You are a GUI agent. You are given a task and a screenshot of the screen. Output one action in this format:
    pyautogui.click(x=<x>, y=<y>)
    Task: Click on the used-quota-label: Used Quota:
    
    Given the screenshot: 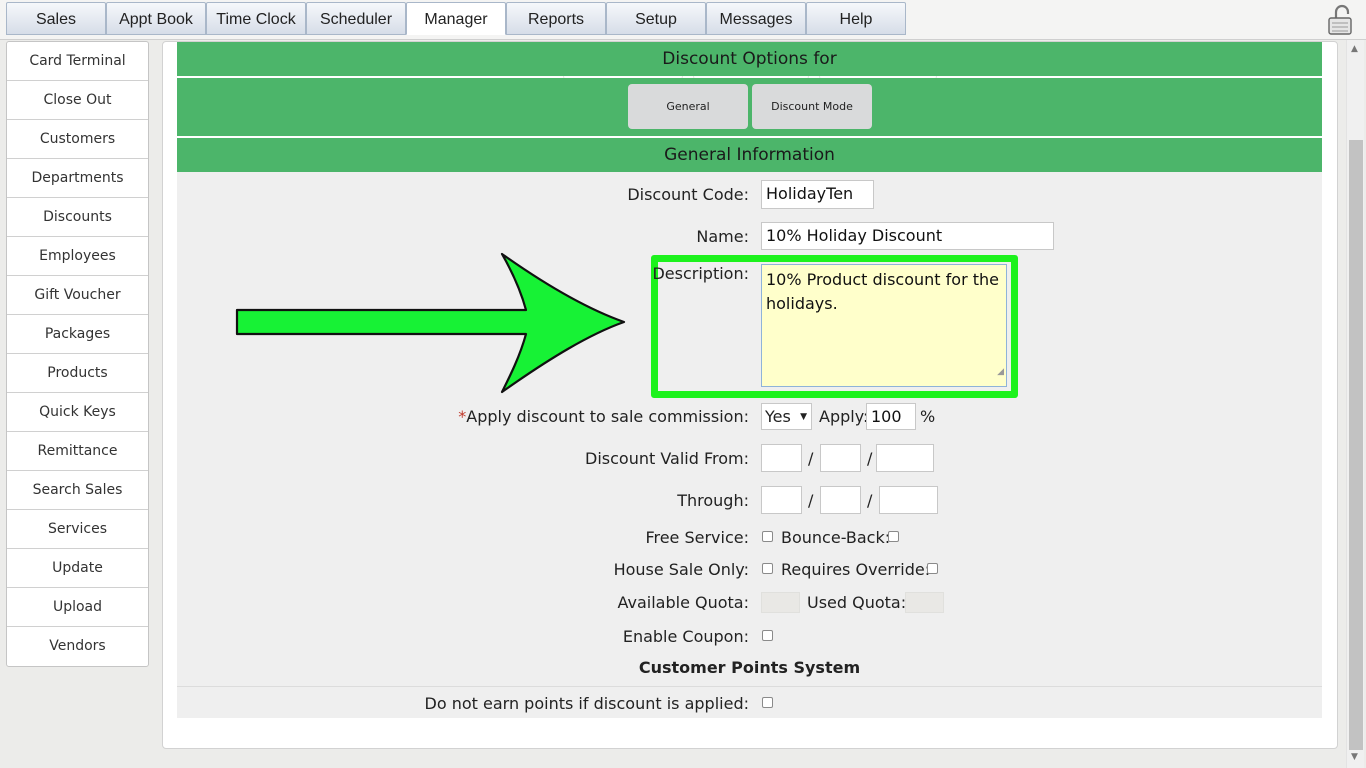 What is the action you would take?
    pyautogui.click(x=857, y=602)
    